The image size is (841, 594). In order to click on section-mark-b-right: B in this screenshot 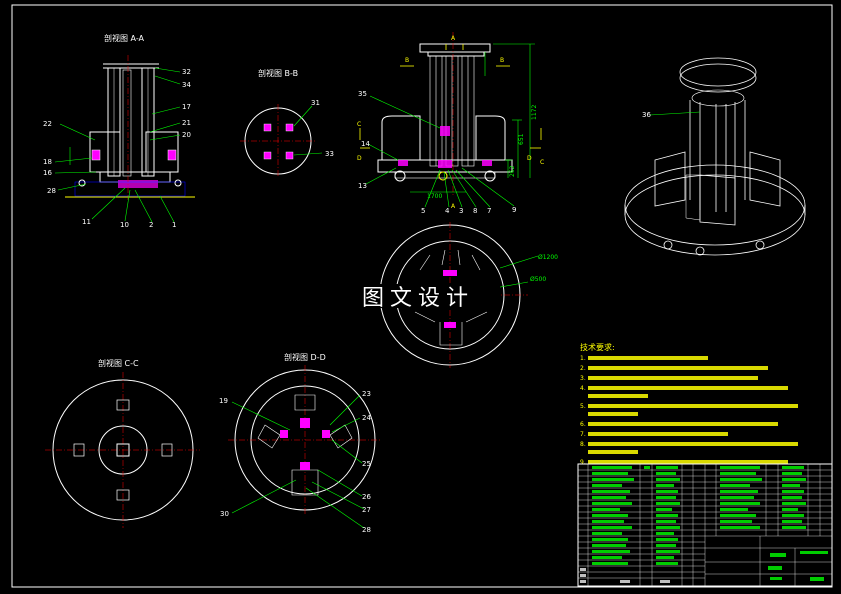, I will do `click(502, 60)`.